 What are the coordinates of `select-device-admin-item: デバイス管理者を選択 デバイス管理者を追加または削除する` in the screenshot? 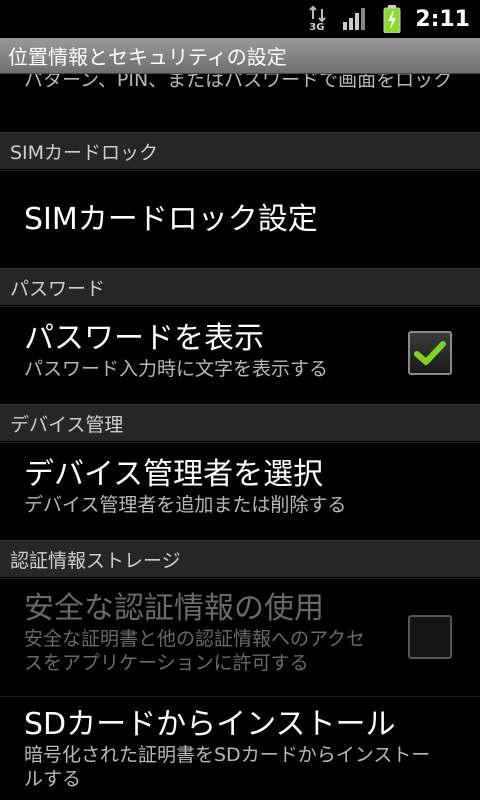 It's located at (240, 491).